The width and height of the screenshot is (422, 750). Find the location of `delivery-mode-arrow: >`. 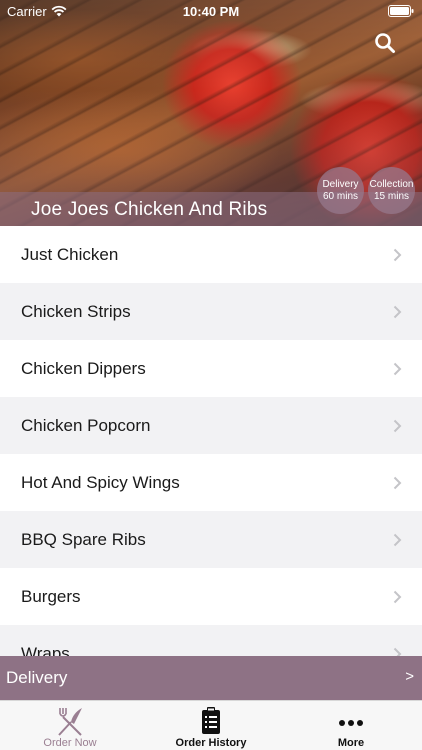

delivery-mode-arrow: > is located at coordinates (409, 676).